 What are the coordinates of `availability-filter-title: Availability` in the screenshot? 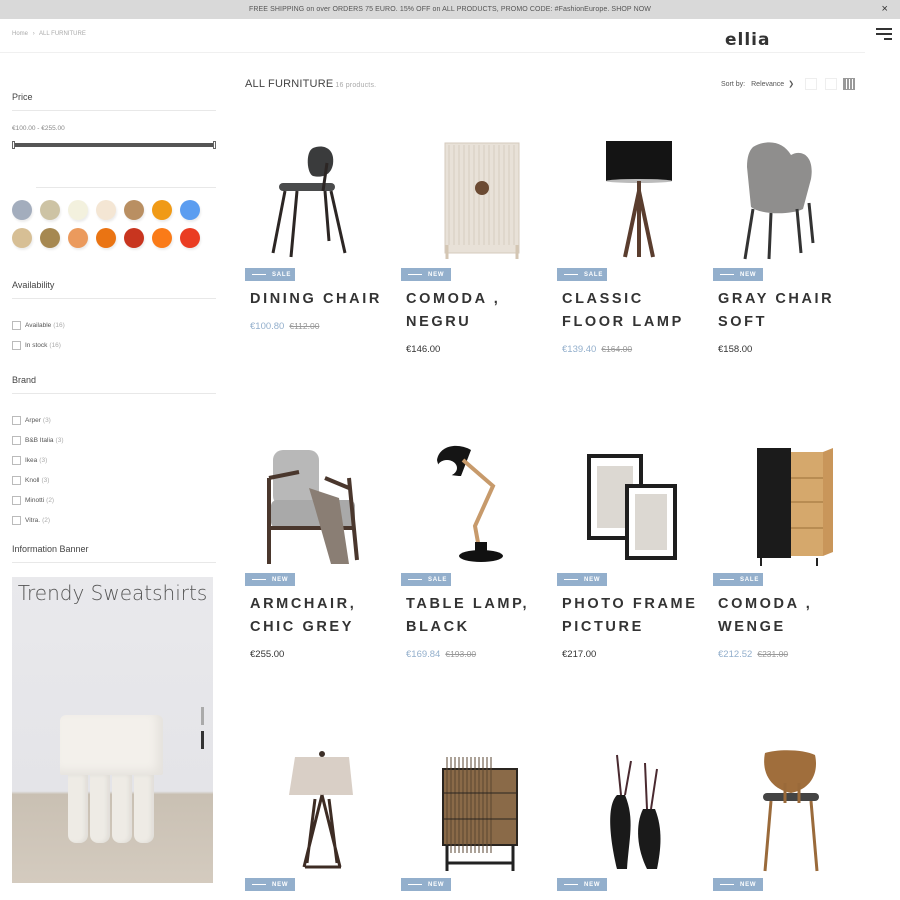 It's located at (114, 289).